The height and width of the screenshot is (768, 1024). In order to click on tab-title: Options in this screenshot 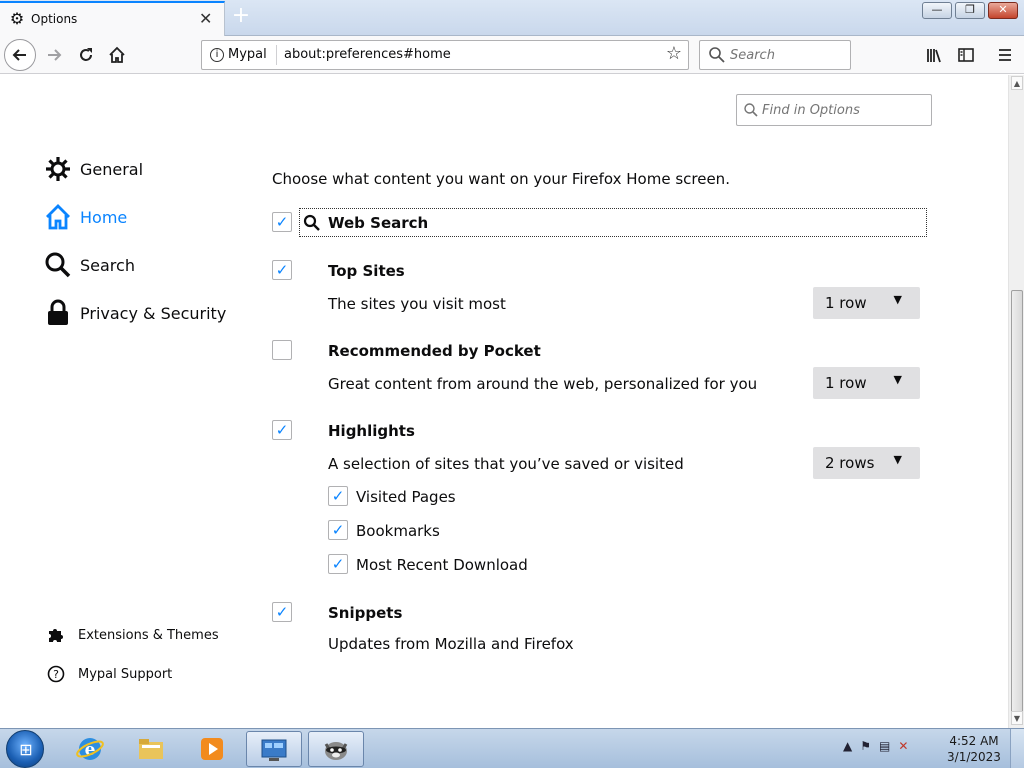, I will do `click(54, 19)`.